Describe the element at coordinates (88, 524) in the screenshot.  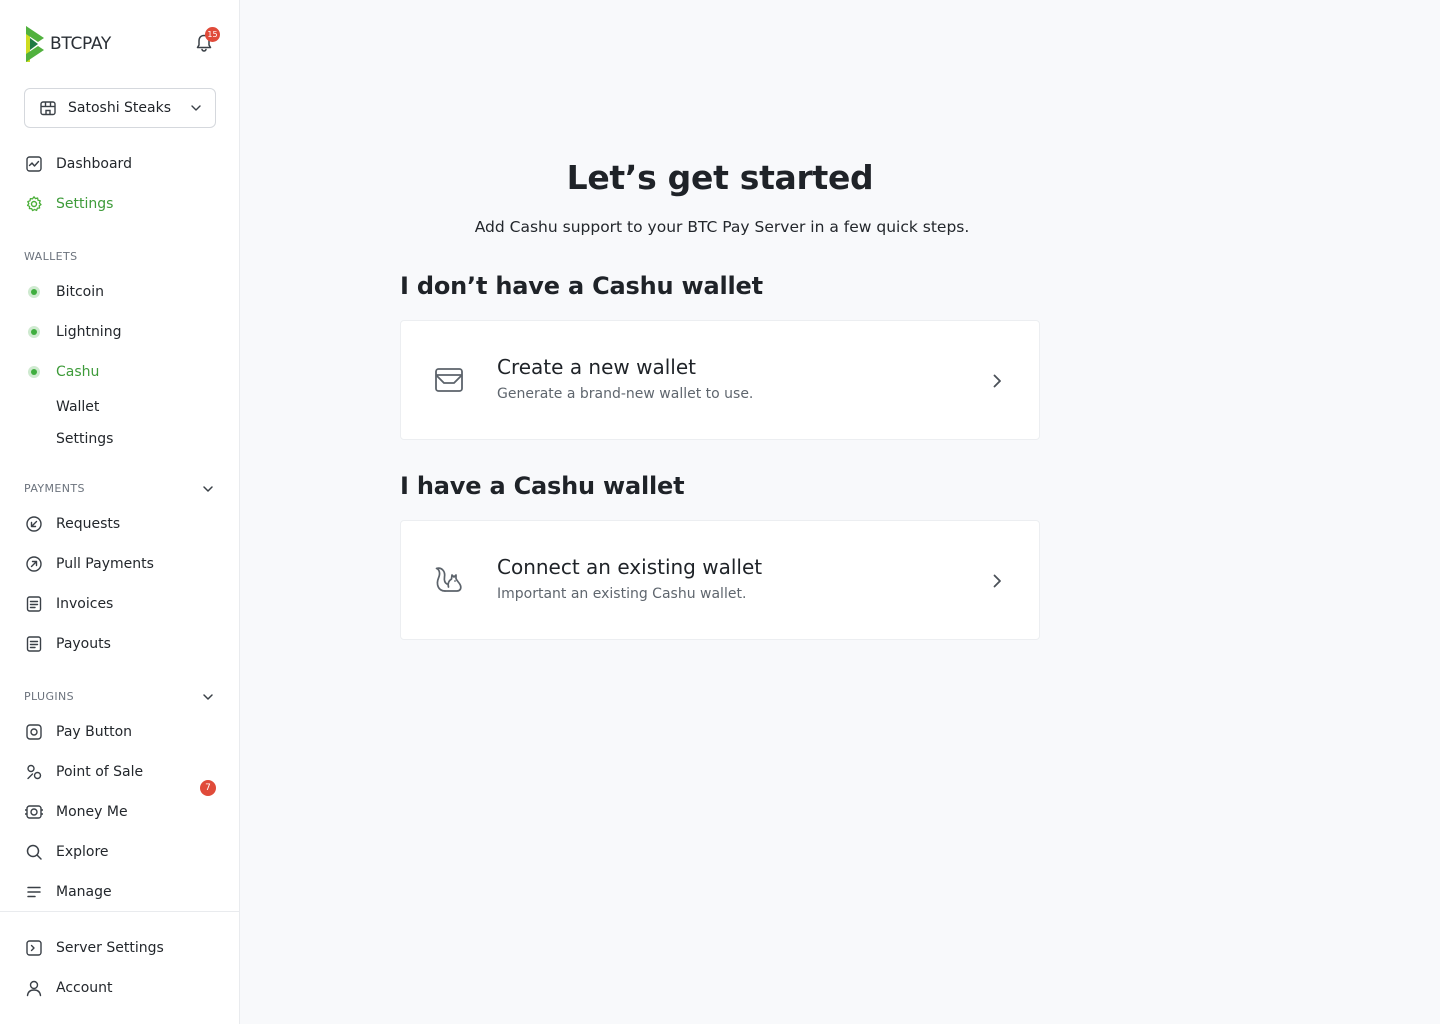
I see `nav-requests-label: Requests` at that location.